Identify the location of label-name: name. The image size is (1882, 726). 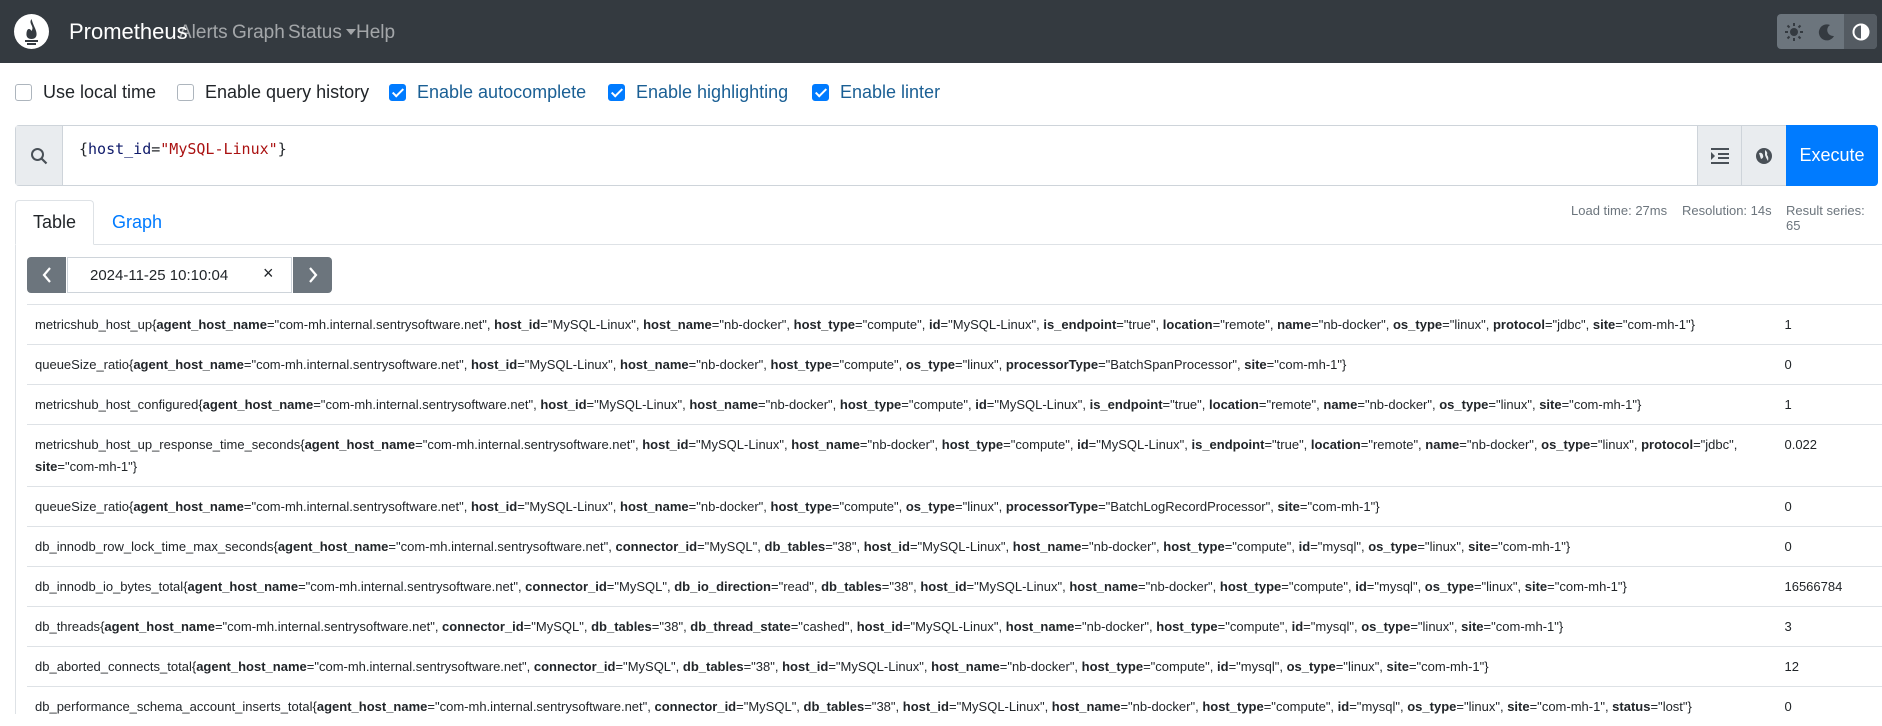
(1442, 444).